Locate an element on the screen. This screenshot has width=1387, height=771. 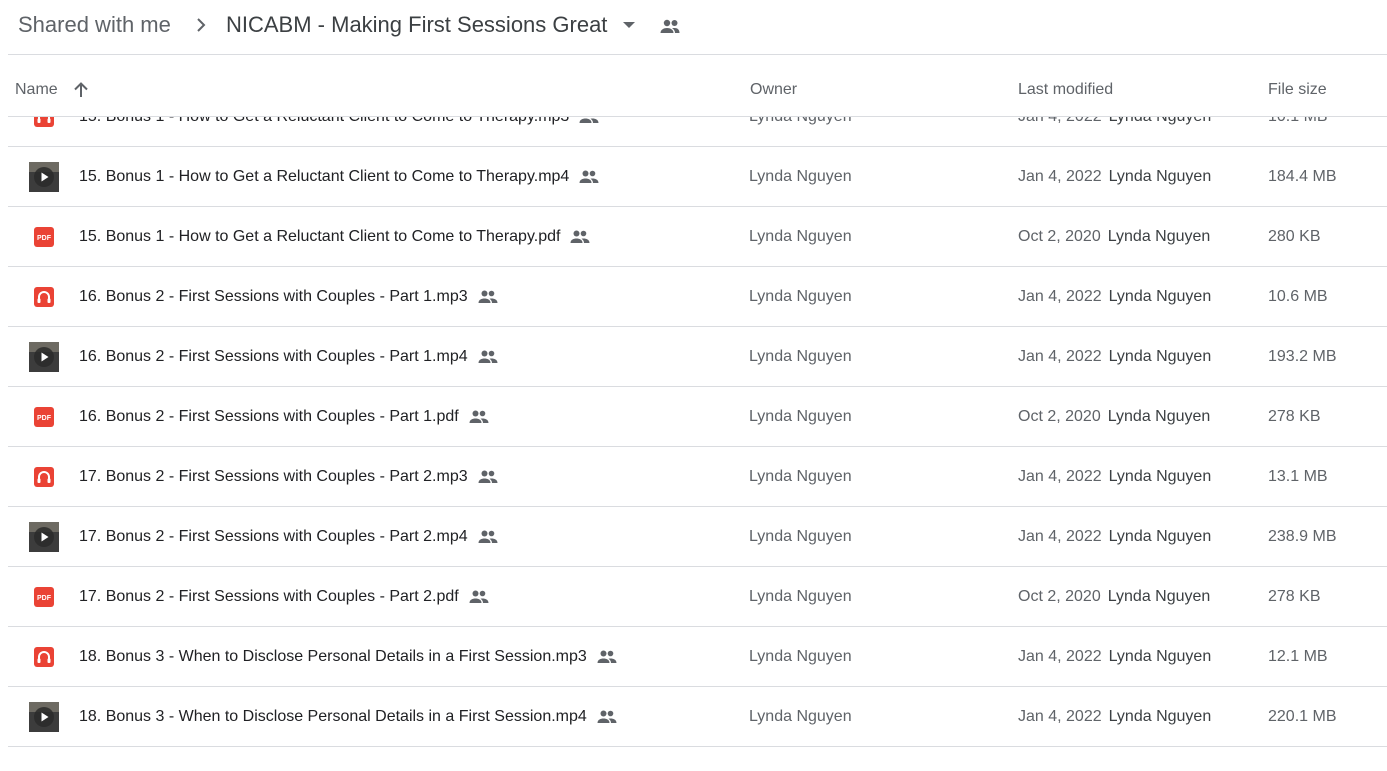
file-size: 280 KB is located at coordinates (1294, 236).